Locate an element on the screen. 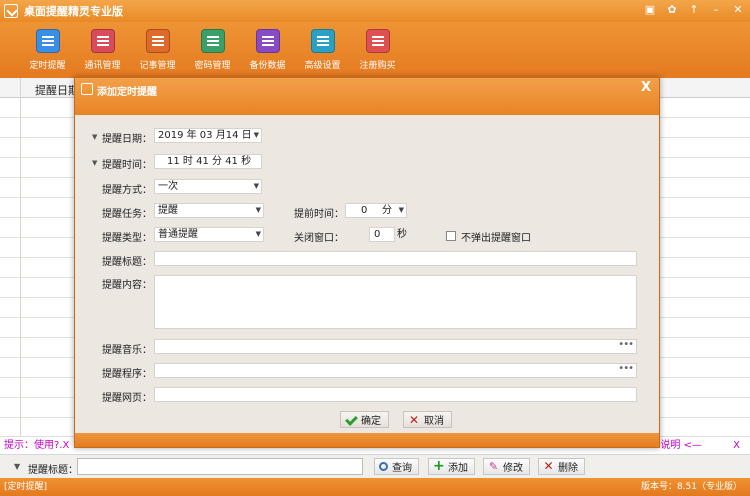 This screenshot has height=496, width=750. toolbar-notes: 记事管理 is located at coordinates (157, 46).